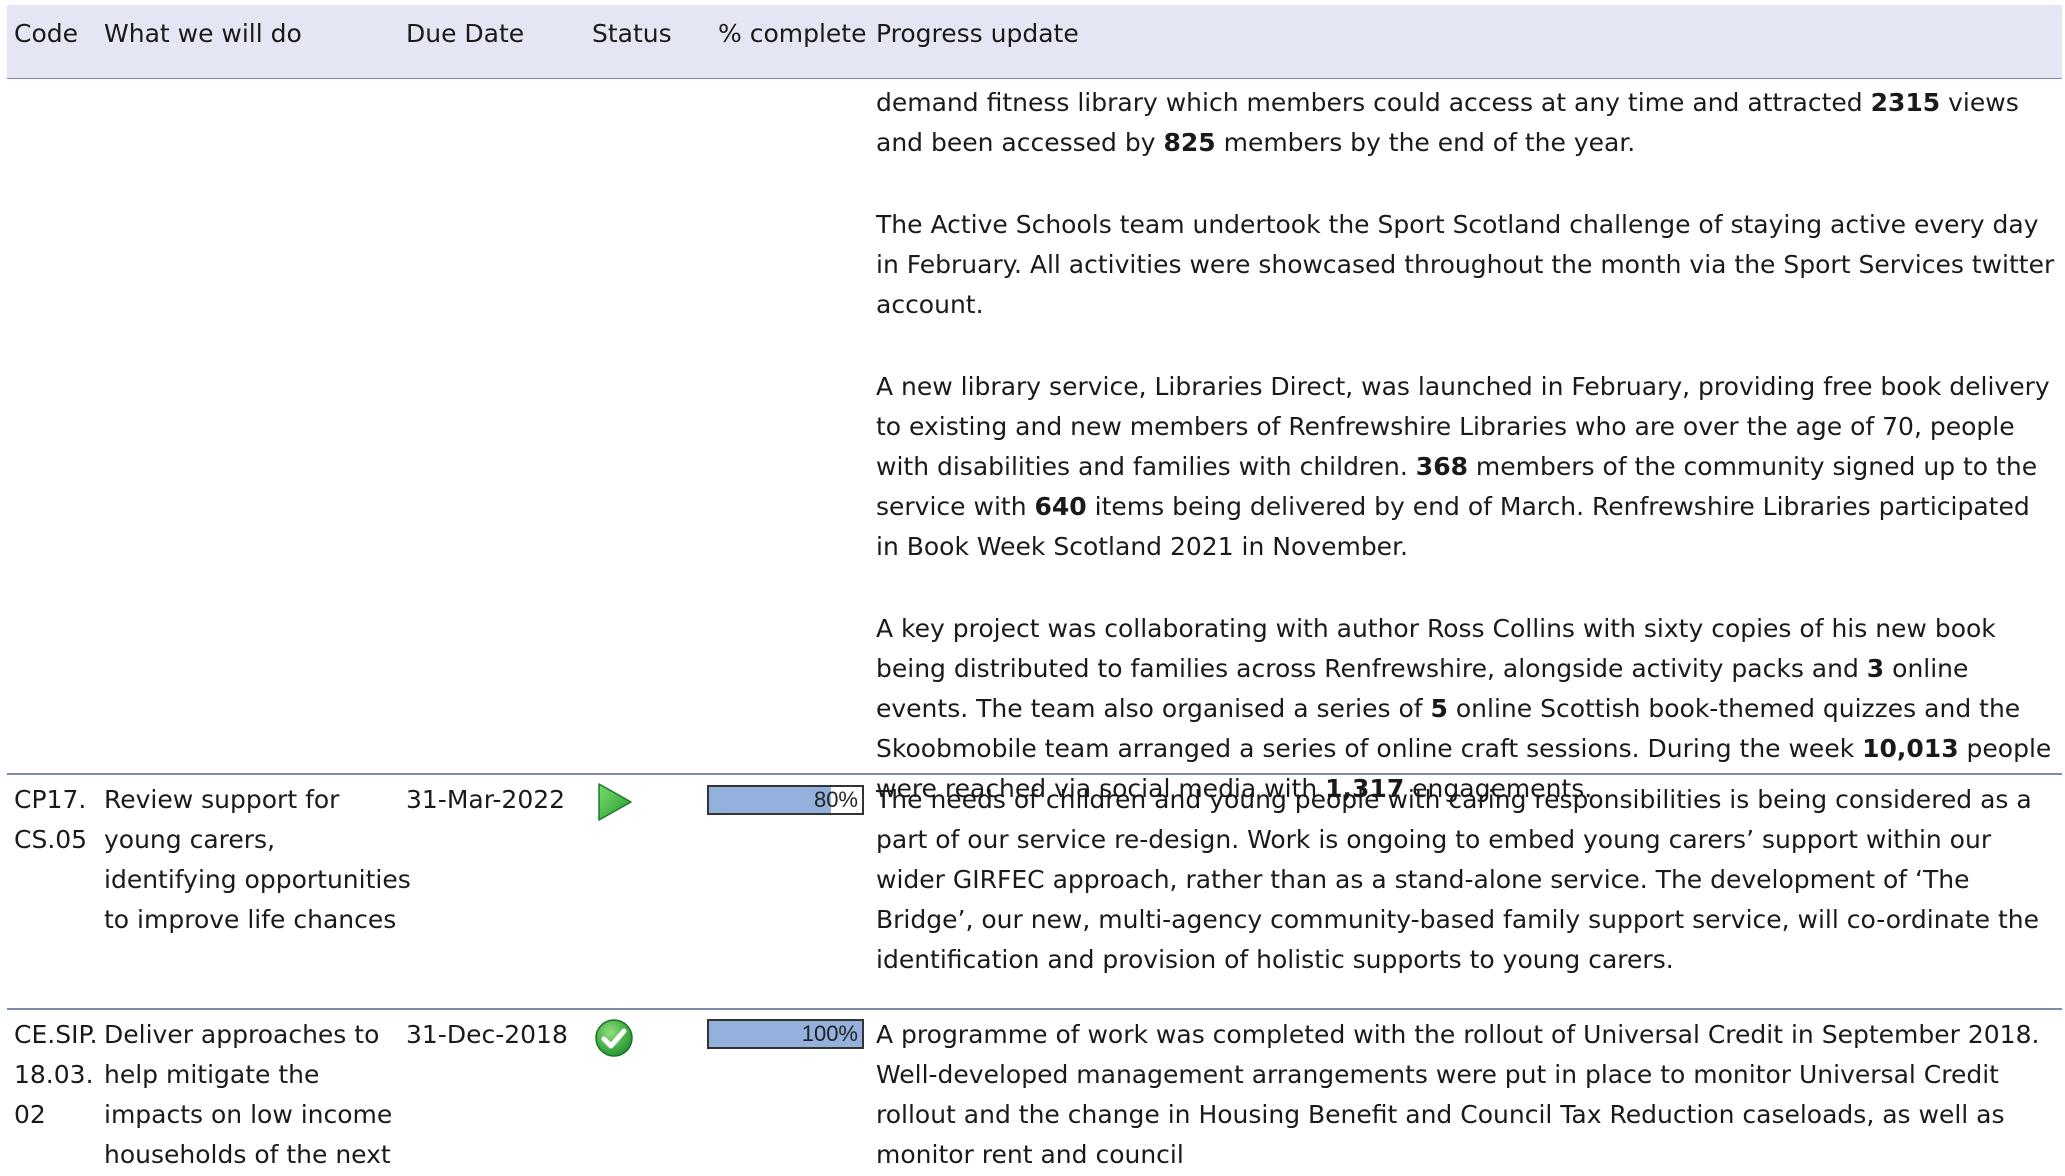 This screenshot has height=1176, width=2065. What do you see at coordinates (615, 802) in the screenshot?
I see `play-arrow-icon` at bounding box center [615, 802].